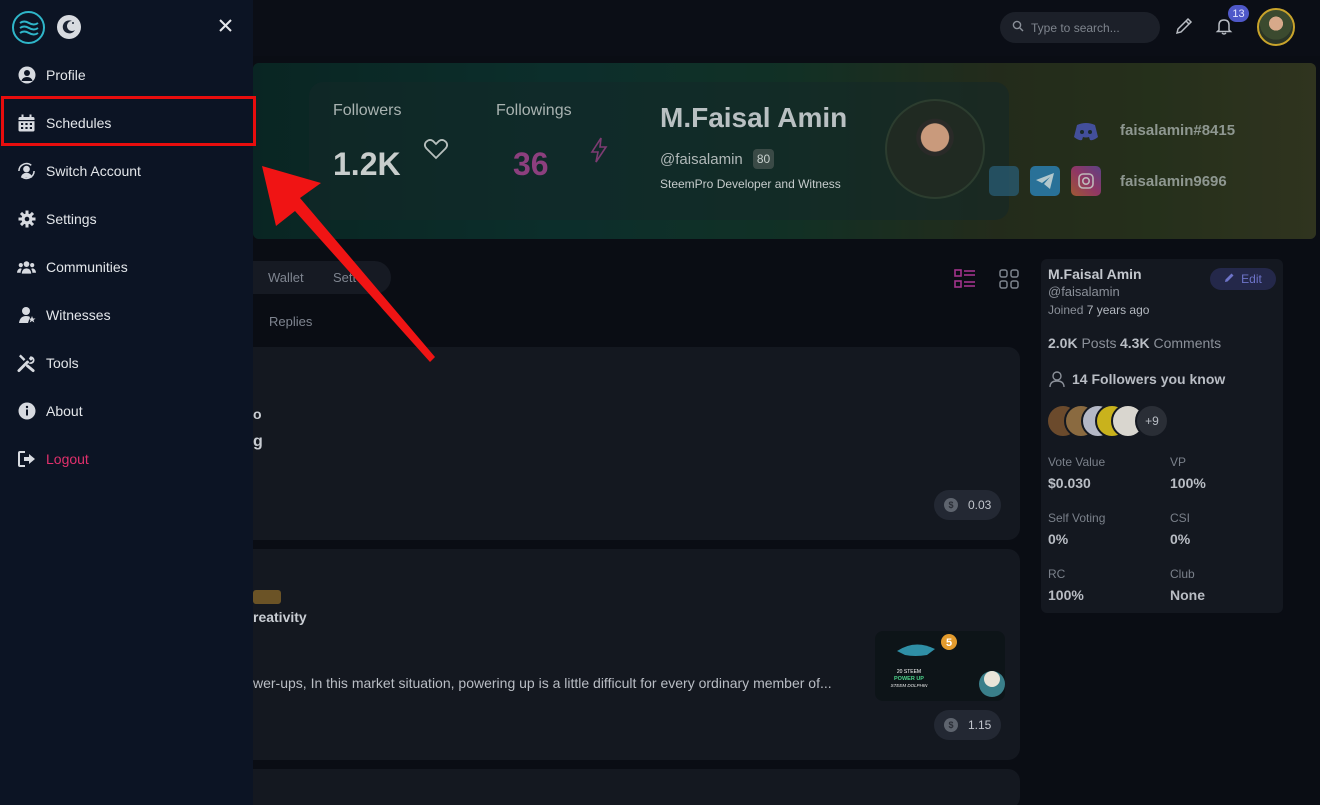  What do you see at coordinates (1180, 539) in the screenshot?
I see `csi-value: 0%` at bounding box center [1180, 539].